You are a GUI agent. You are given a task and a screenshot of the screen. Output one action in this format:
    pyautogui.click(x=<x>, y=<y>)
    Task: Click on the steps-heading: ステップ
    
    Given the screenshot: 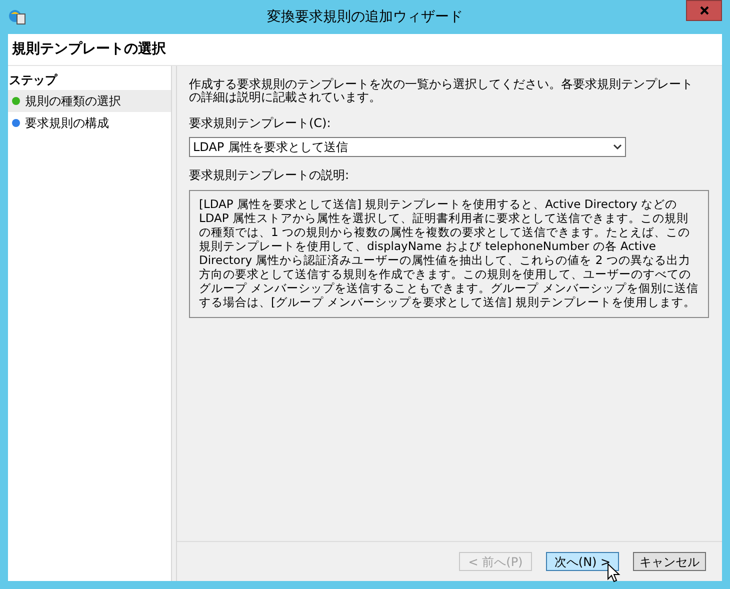 What is the action you would take?
    pyautogui.click(x=33, y=80)
    